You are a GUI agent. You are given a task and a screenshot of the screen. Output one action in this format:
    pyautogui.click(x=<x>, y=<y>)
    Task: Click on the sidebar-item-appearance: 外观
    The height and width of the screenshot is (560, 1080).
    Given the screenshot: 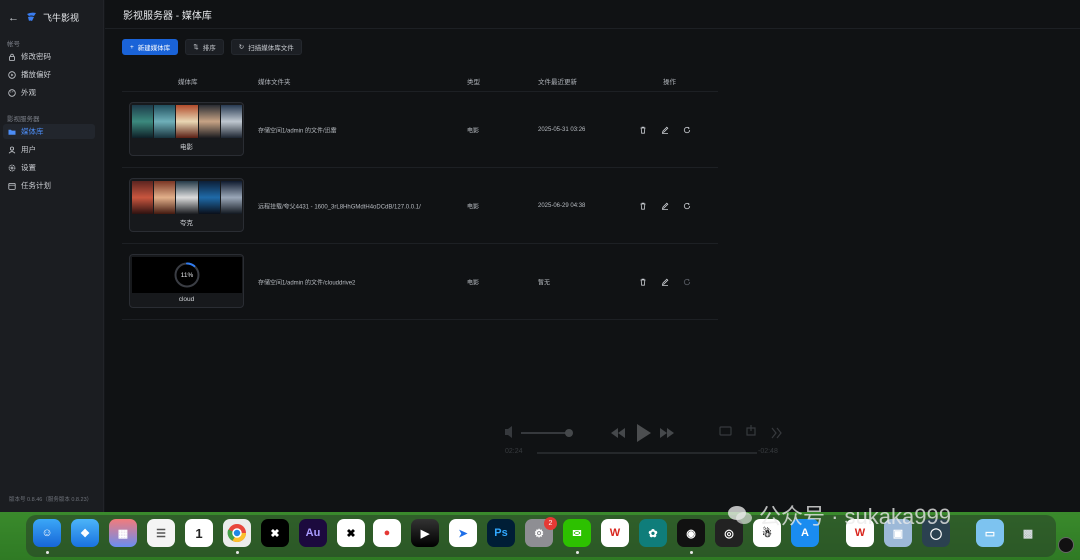 What is the action you would take?
    pyautogui.click(x=49, y=92)
    